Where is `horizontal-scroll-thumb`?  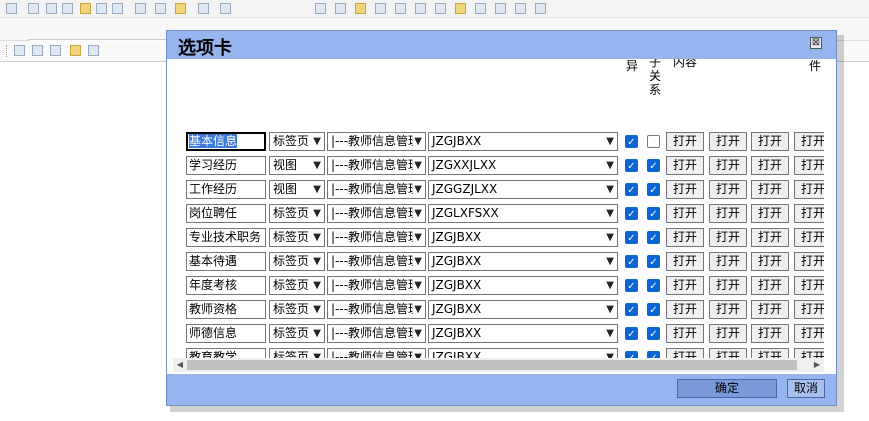
horizontal-scroll-thumb is located at coordinates (492, 365).